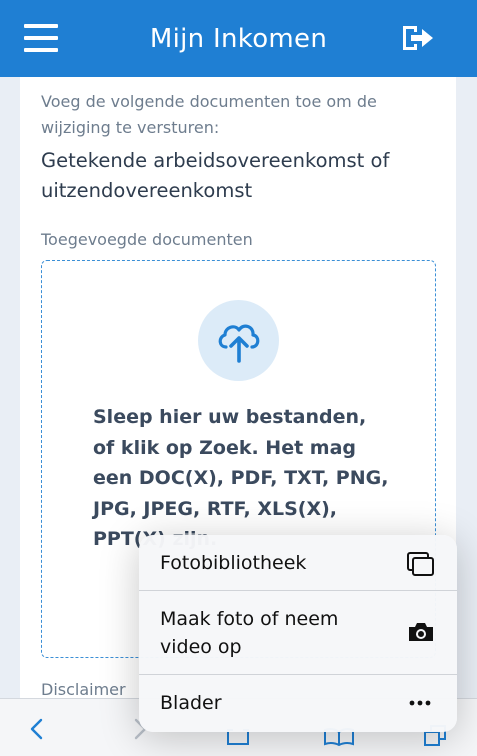 This screenshot has height=756, width=477. I want to click on app-header: Mijn Inkomen, so click(238, 38).